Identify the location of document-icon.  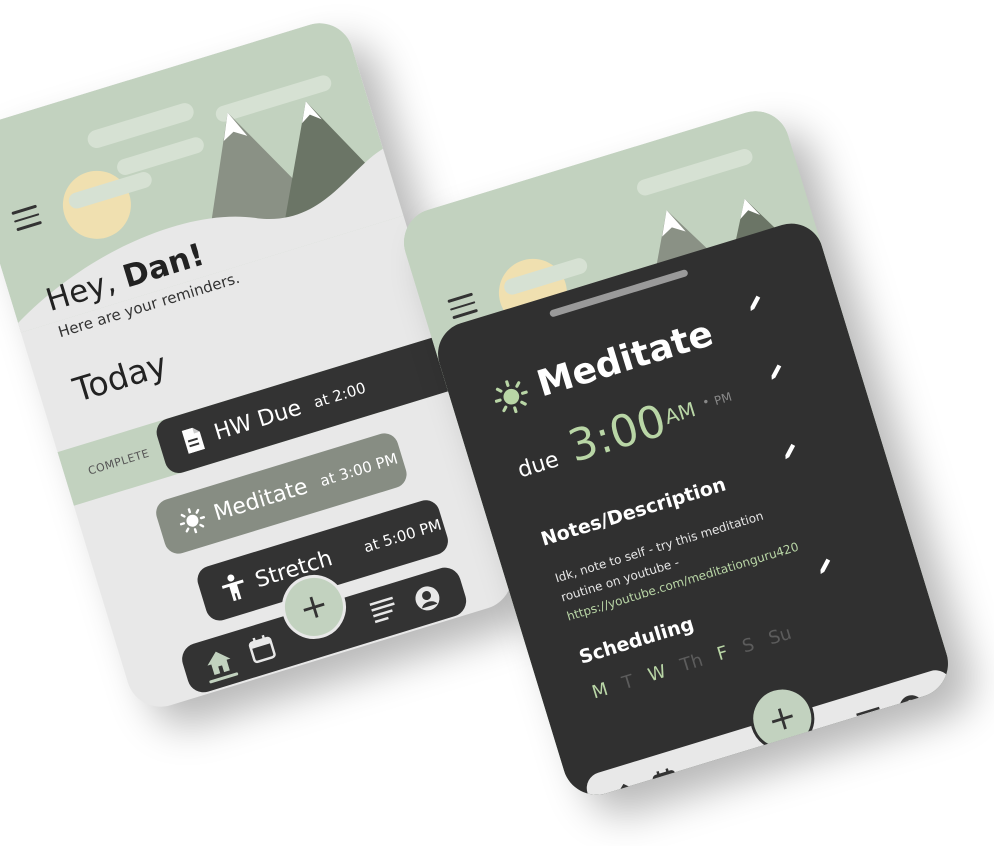
(193, 440).